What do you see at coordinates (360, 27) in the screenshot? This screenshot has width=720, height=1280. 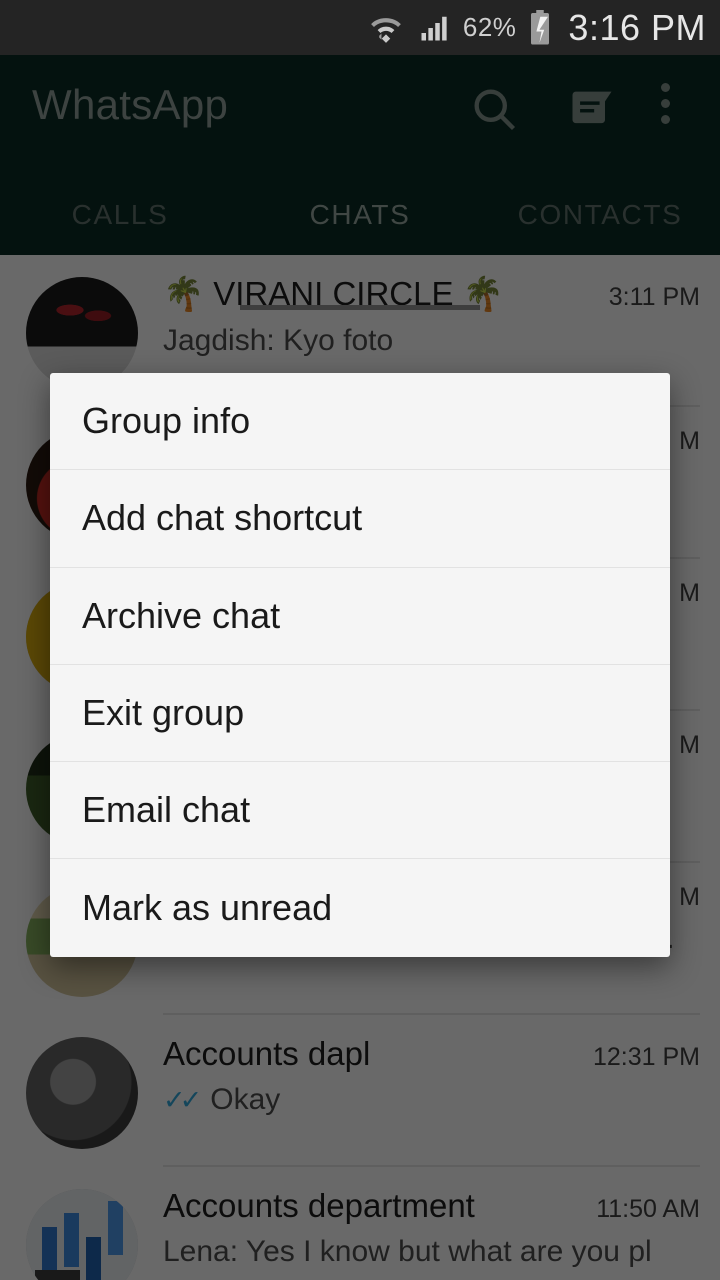 I see `status-bar: 62% 3:16 PM` at bounding box center [360, 27].